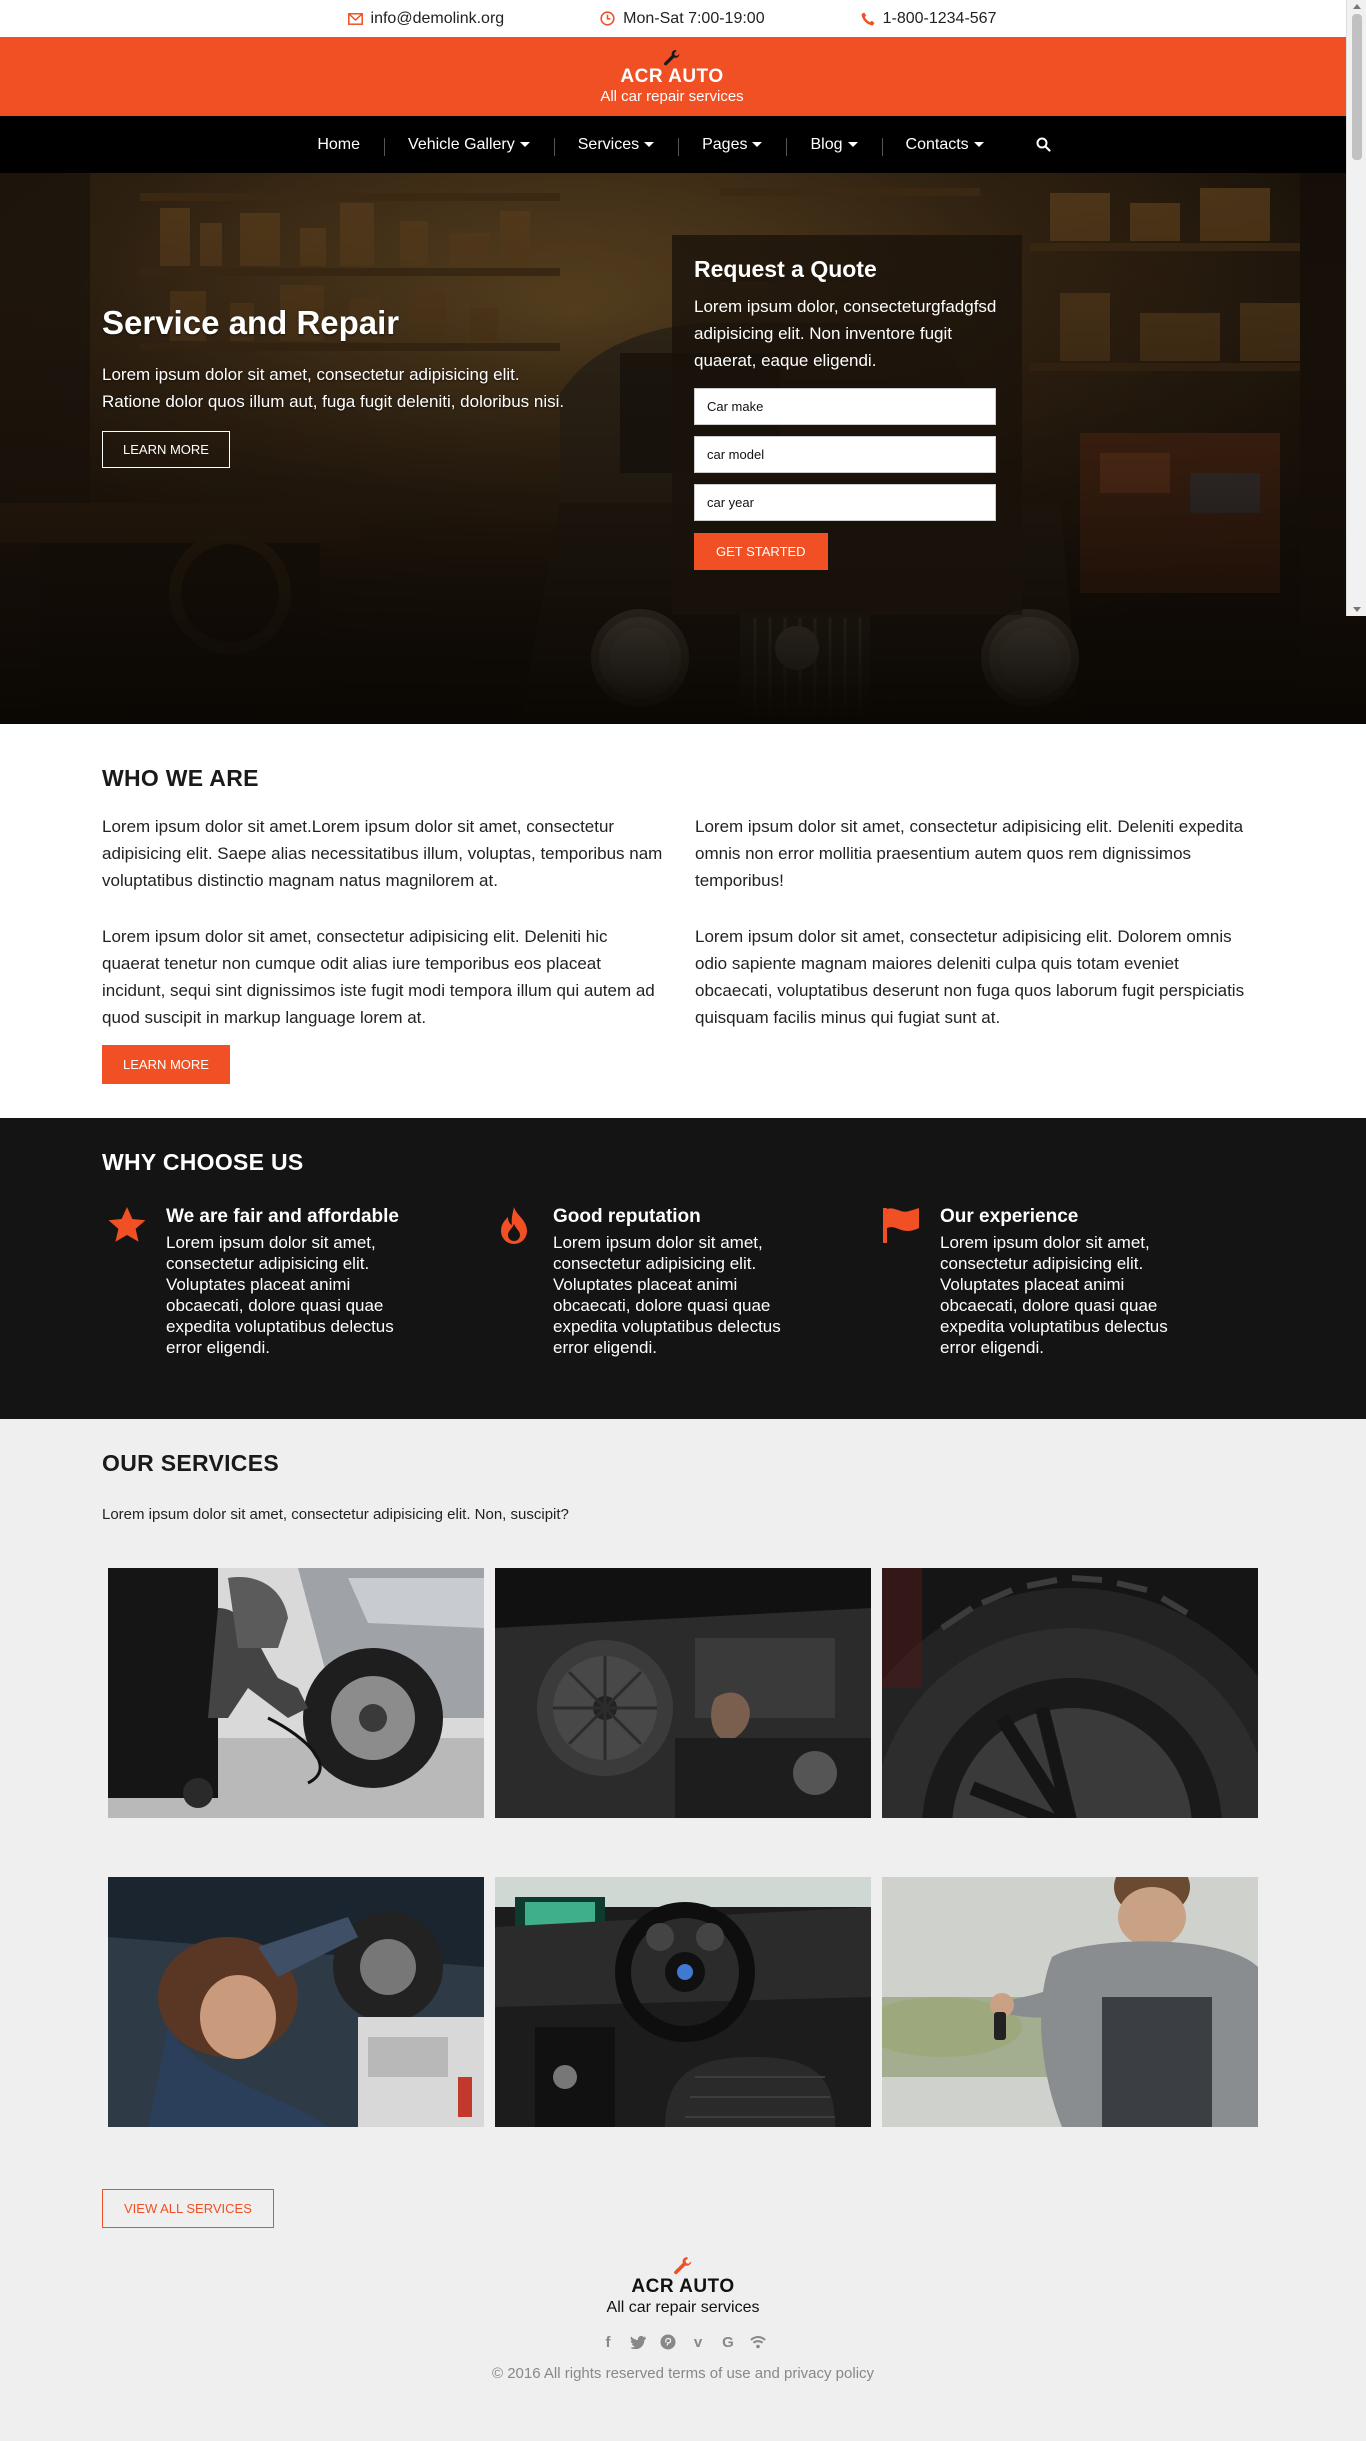 The width and height of the screenshot is (1366, 2441). I want to click on feature-title: Good reputation, so click(627, 1216).